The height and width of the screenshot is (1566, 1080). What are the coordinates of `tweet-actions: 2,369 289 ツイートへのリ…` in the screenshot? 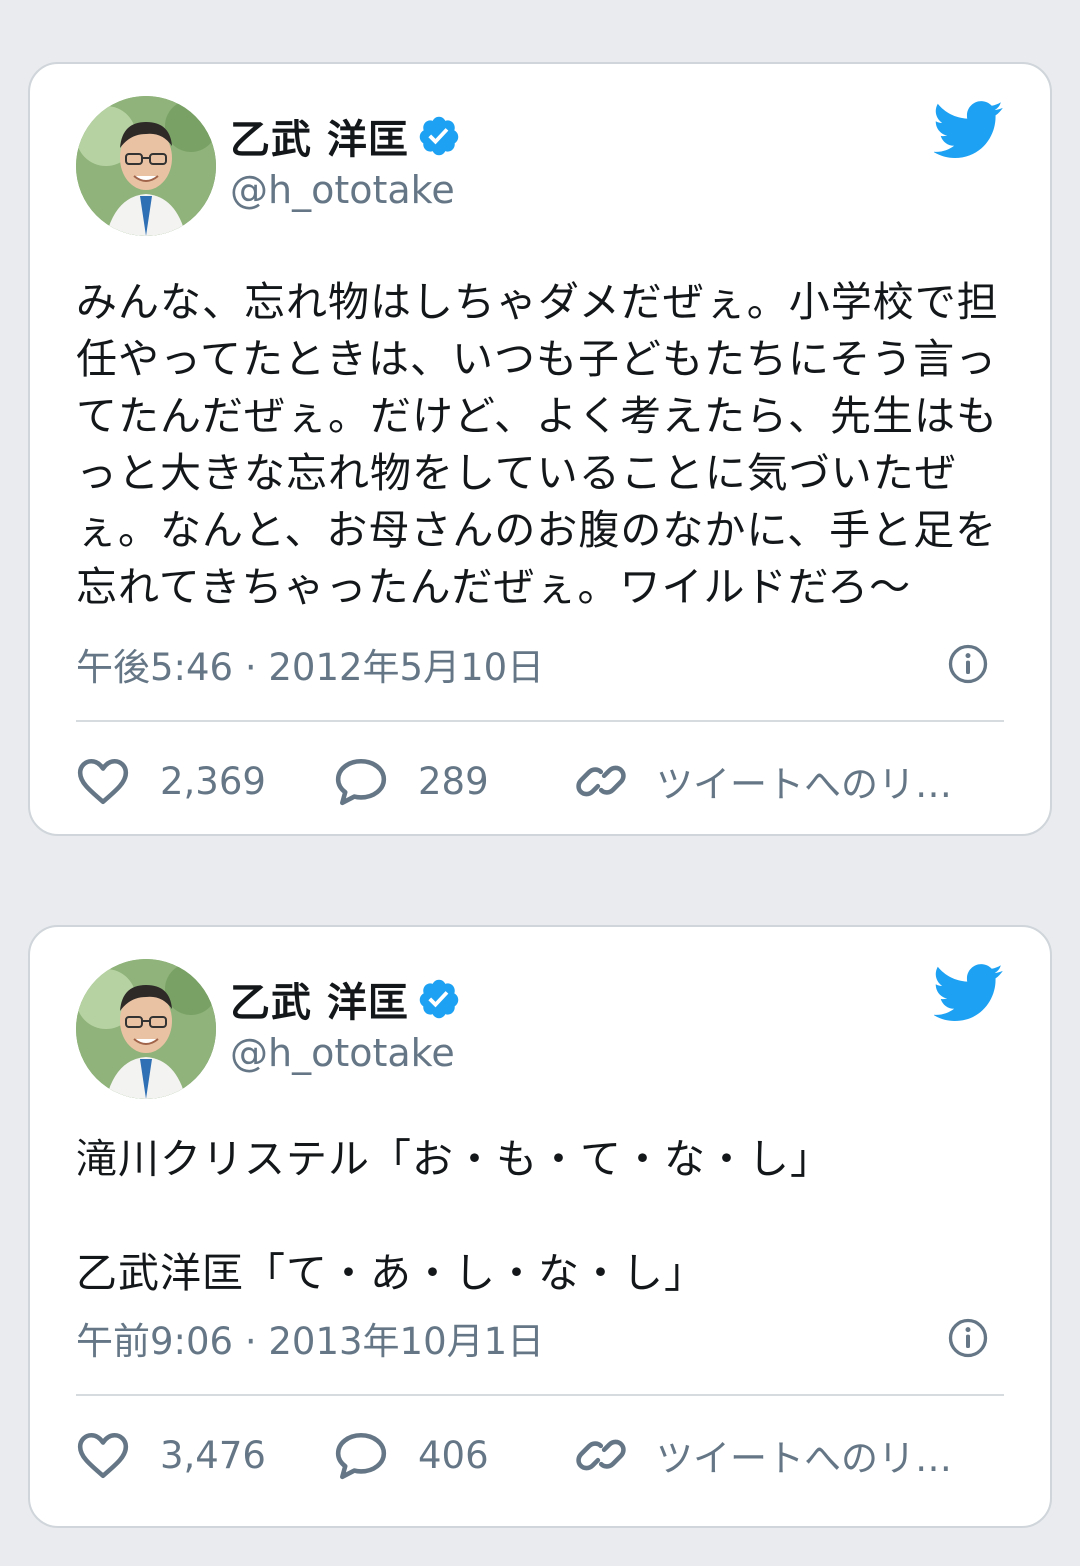 It's located at (540, 781).